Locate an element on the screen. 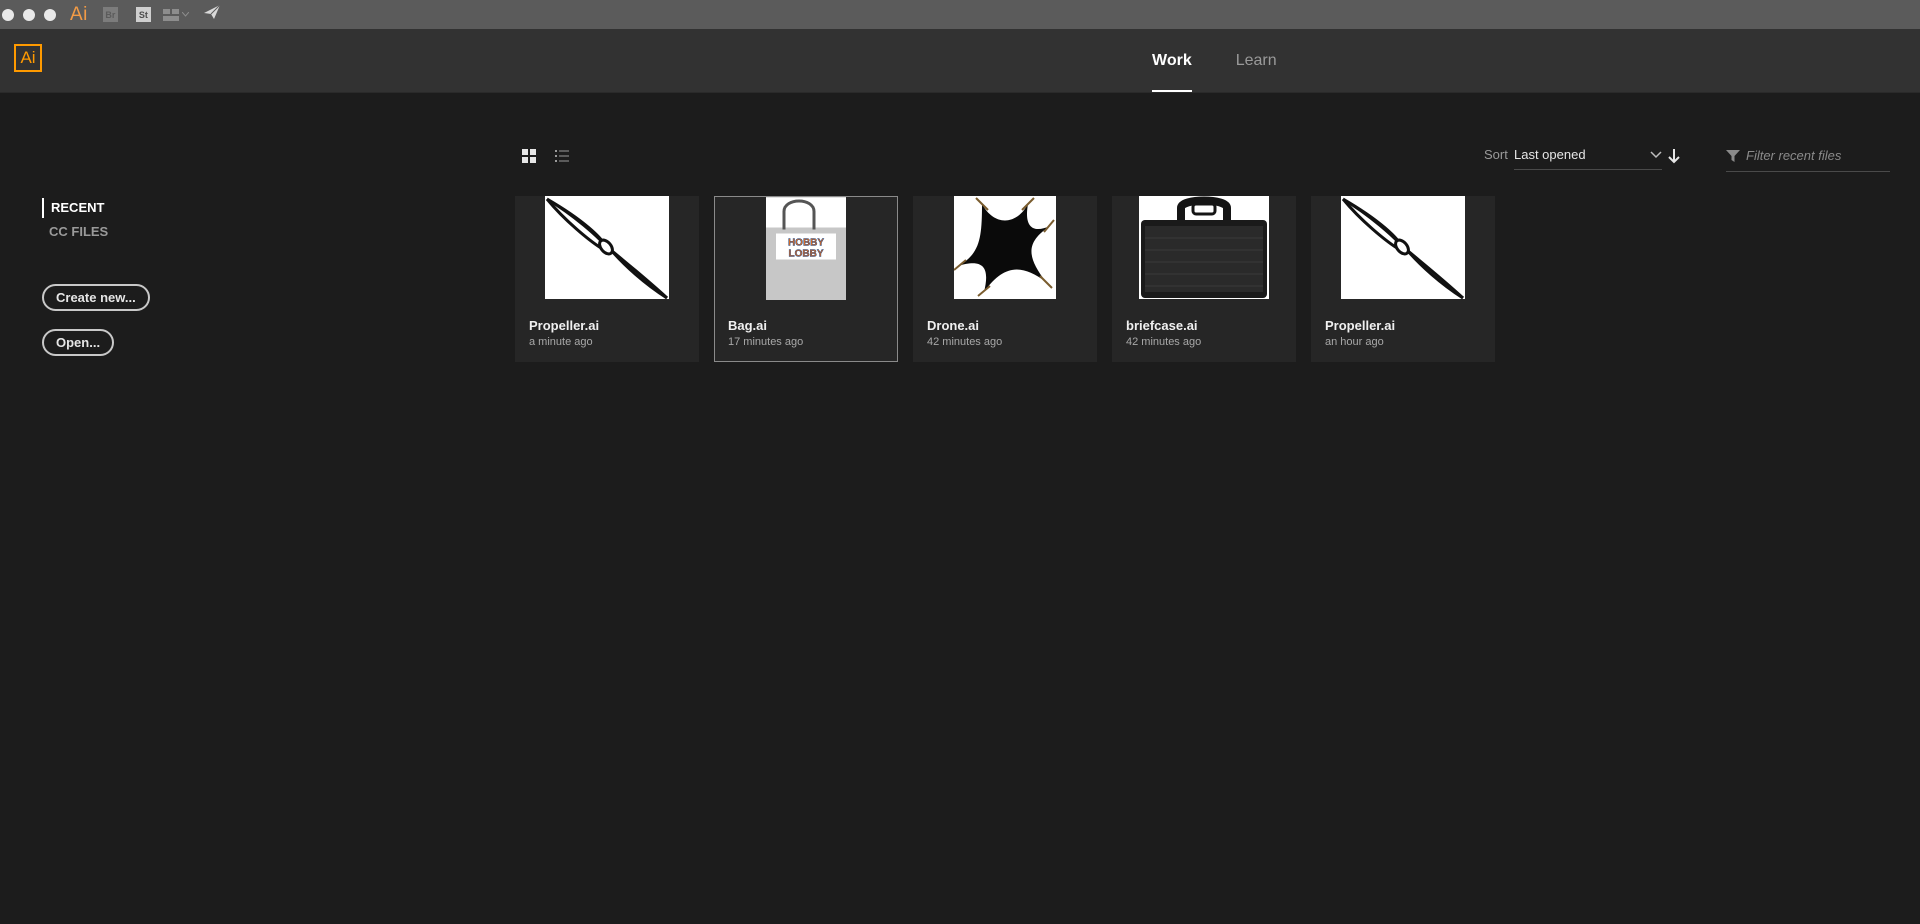 Image resolution: width=1920 pixels, height=924 pixels. filter-field is located at coordinates (1808, 156).